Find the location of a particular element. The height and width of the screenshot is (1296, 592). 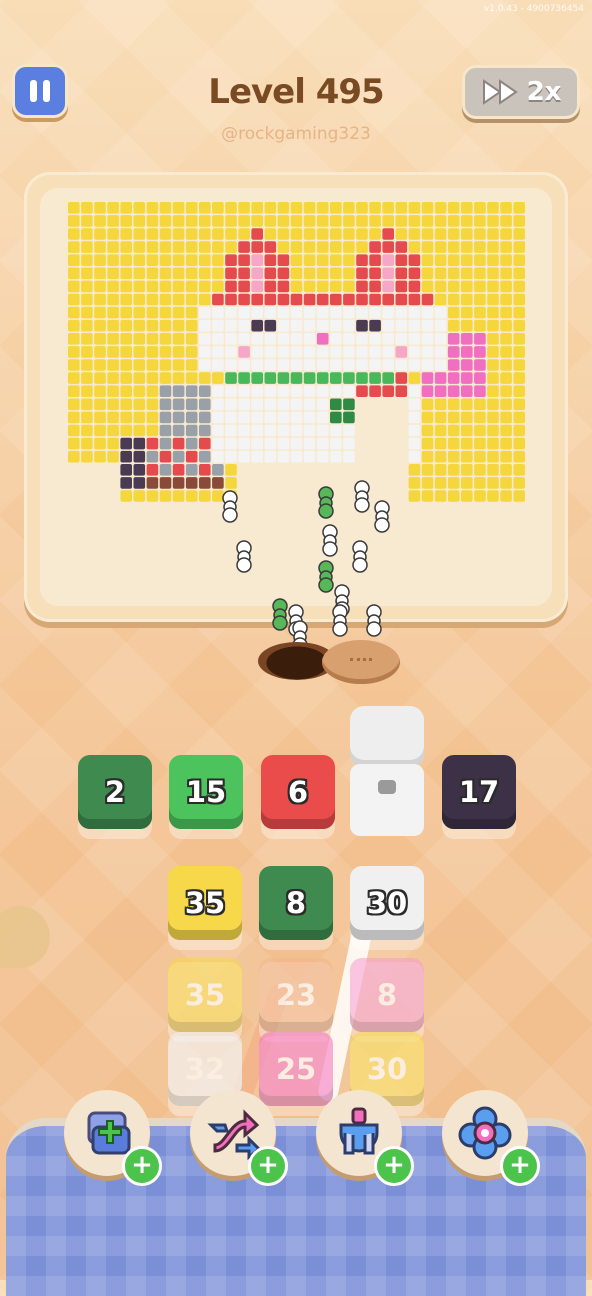

tile-count: 6 is located at coordinates (298, 792).